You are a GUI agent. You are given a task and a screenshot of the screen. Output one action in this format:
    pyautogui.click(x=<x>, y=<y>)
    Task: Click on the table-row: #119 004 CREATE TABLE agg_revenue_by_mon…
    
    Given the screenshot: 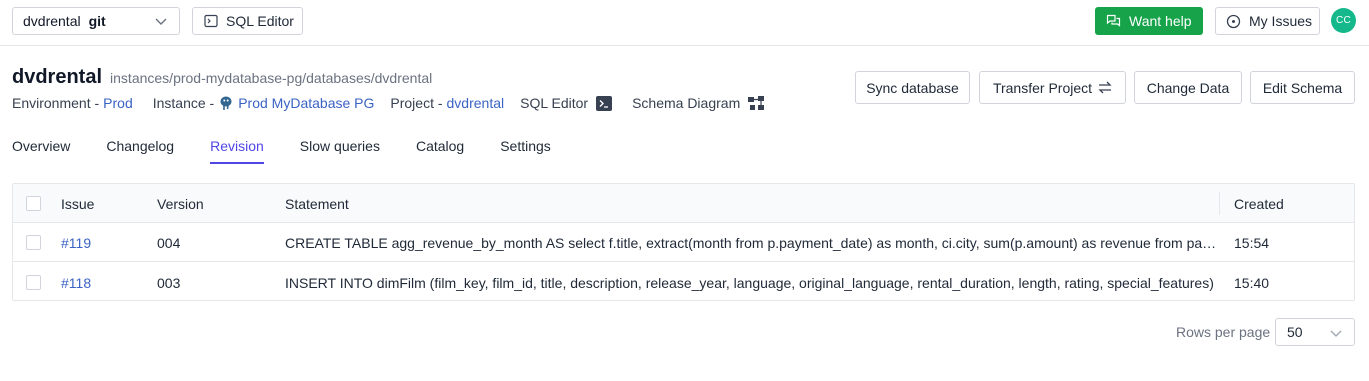 What is the action you would take?
    pyautogui.click(x=683, y=242)
    